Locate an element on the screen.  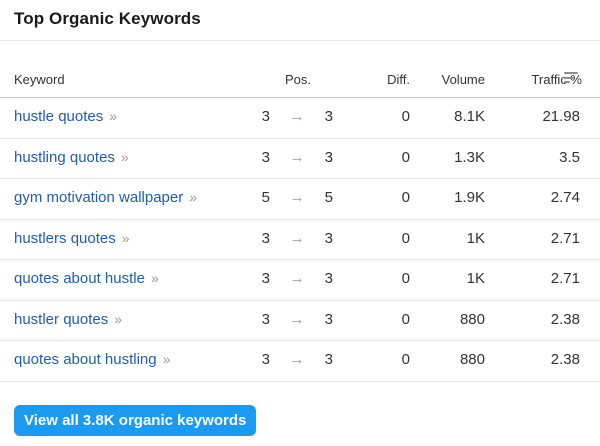
sort-descending-icon is located at coordinates (571, 77).